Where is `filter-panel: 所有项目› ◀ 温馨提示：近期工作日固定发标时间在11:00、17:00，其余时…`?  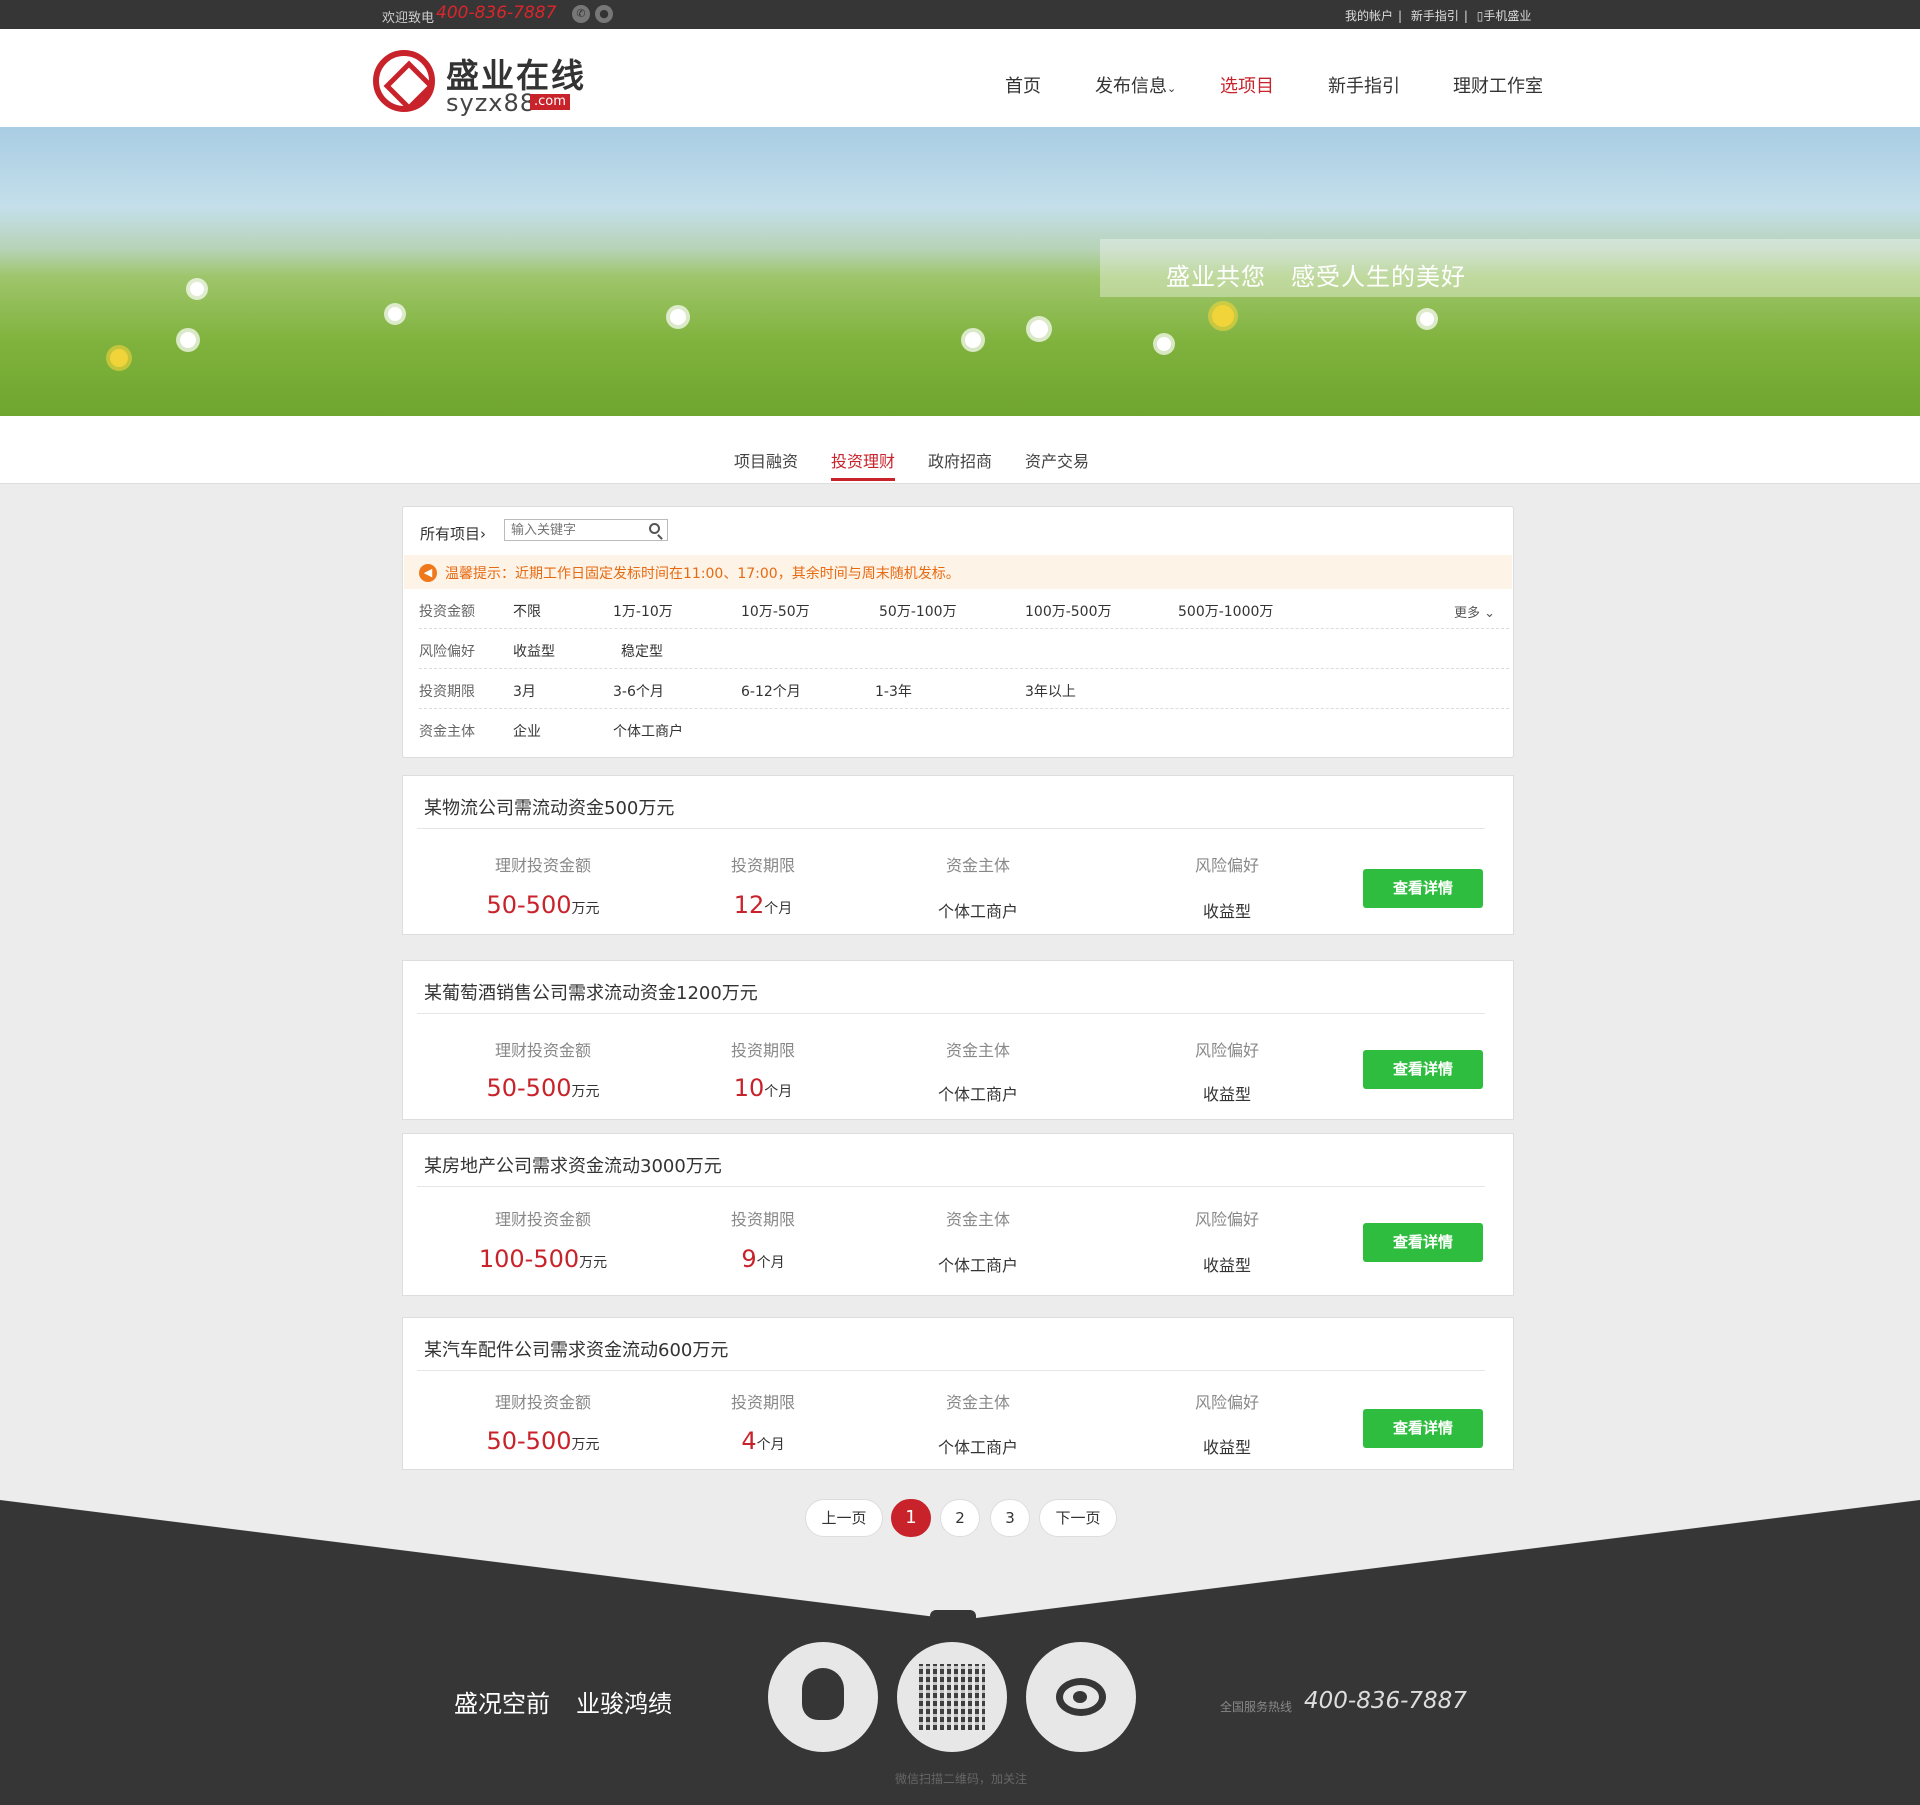 filter-panel: 所有项目› ◀ 温馨提示：近期工作日固定发标时间在11:00、17:00，其余时… is located at coordinates (958, 632).